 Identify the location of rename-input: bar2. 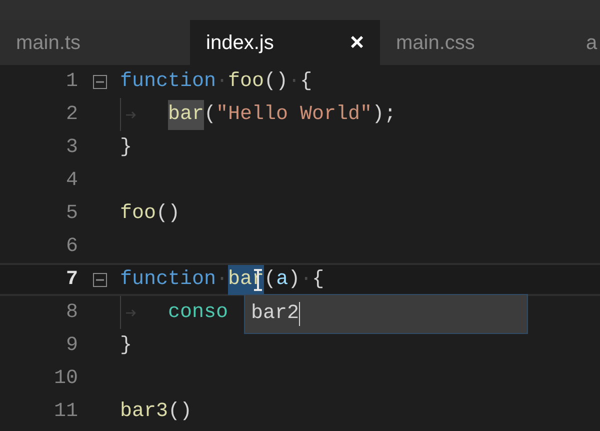
(386, 314).